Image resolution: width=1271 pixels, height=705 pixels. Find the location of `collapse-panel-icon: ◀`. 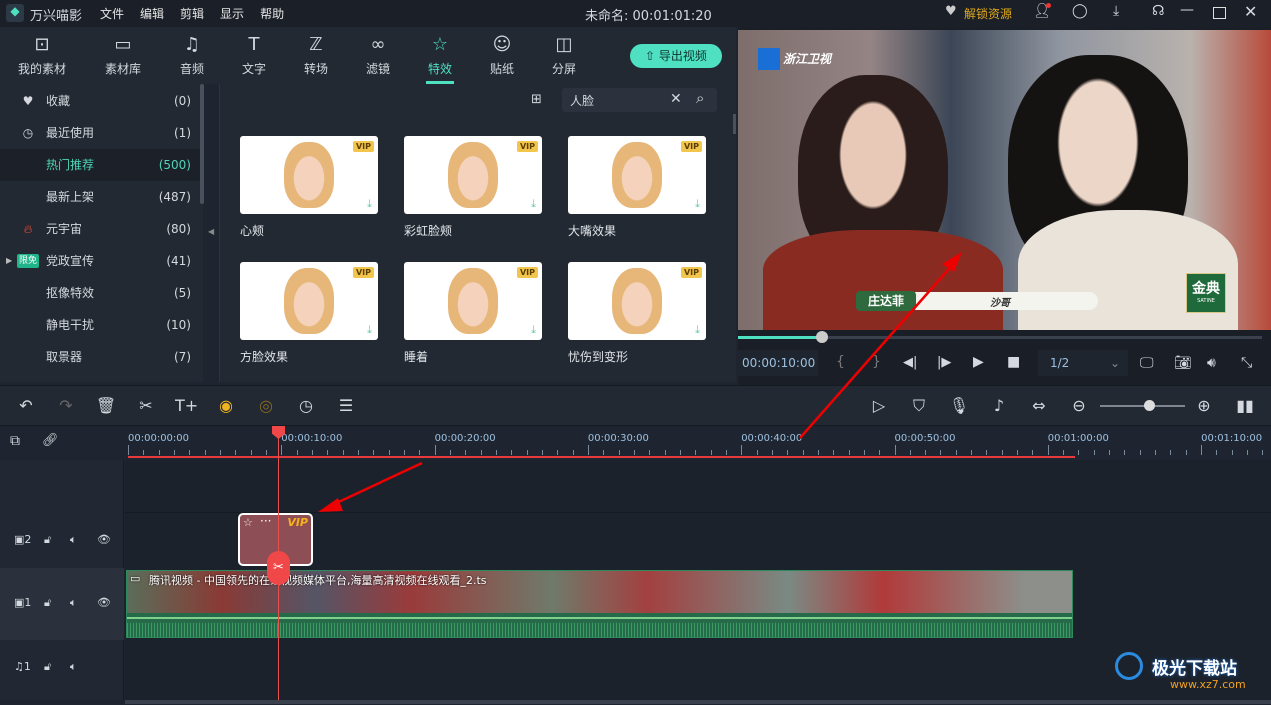

collapse-panel-icon: ◀ is located at coordinates (211, 231).